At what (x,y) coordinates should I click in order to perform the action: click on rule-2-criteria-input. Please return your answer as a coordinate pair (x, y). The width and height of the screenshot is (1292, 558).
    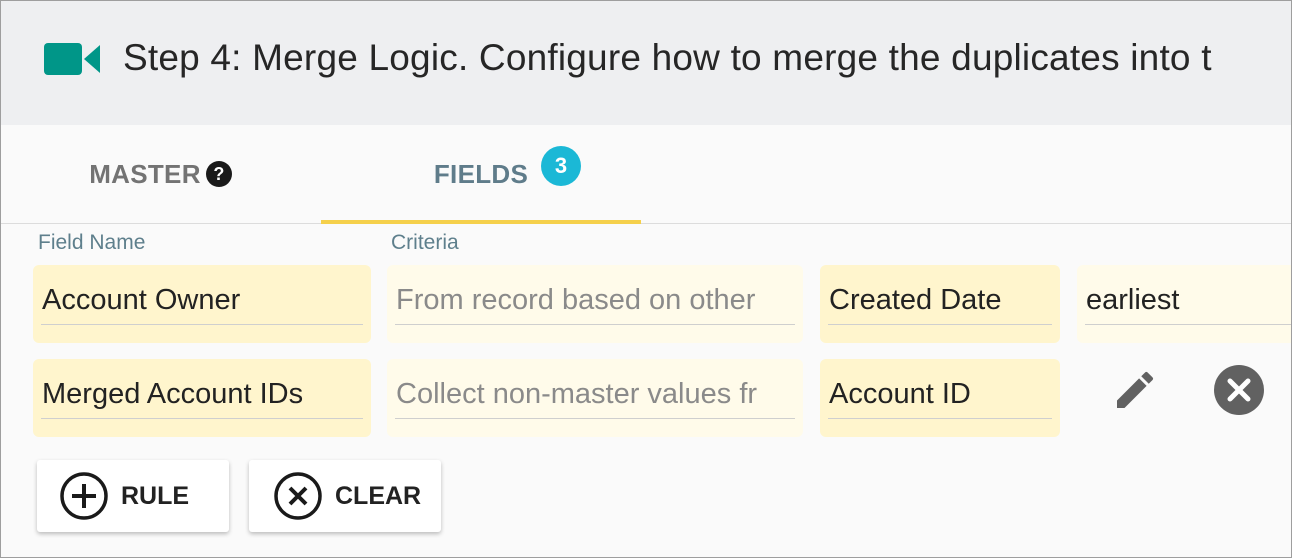
    Looking at the image, I should click on (595, 395).